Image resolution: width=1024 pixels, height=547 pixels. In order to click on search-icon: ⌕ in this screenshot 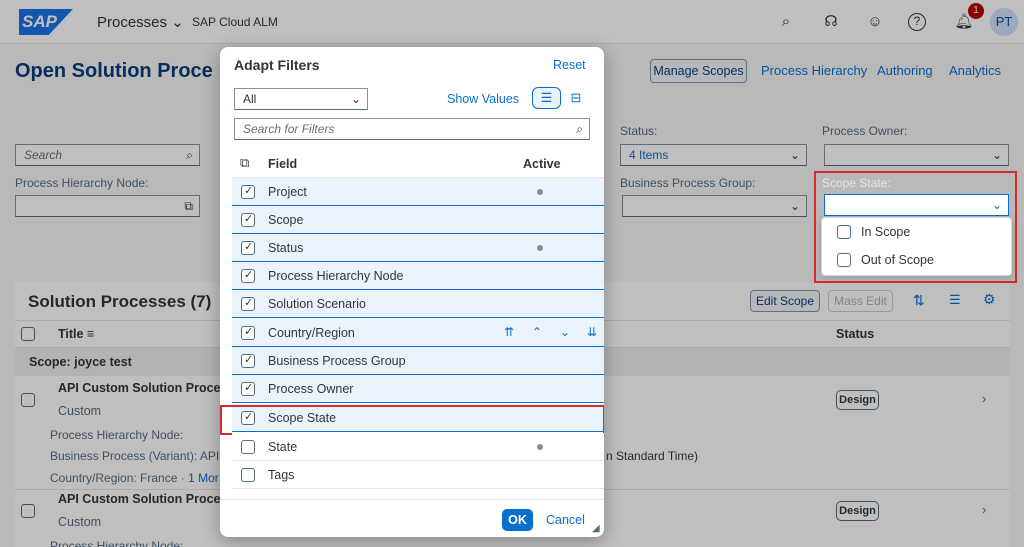, I will do `click(579, 129)`.